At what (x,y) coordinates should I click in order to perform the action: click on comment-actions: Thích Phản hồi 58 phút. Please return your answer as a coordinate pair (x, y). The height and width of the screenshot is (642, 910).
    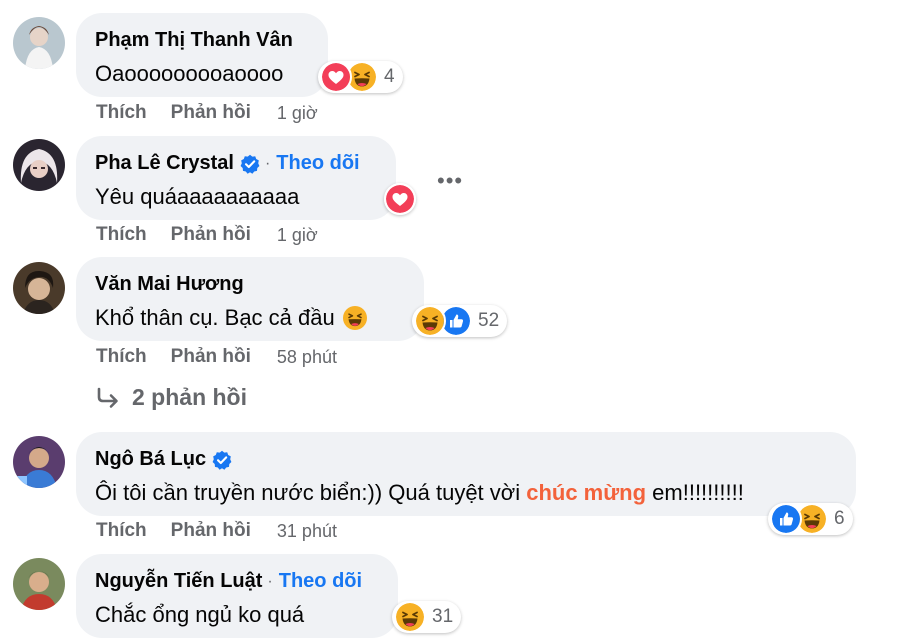
    Looking at the image, I should click on (216, 357).